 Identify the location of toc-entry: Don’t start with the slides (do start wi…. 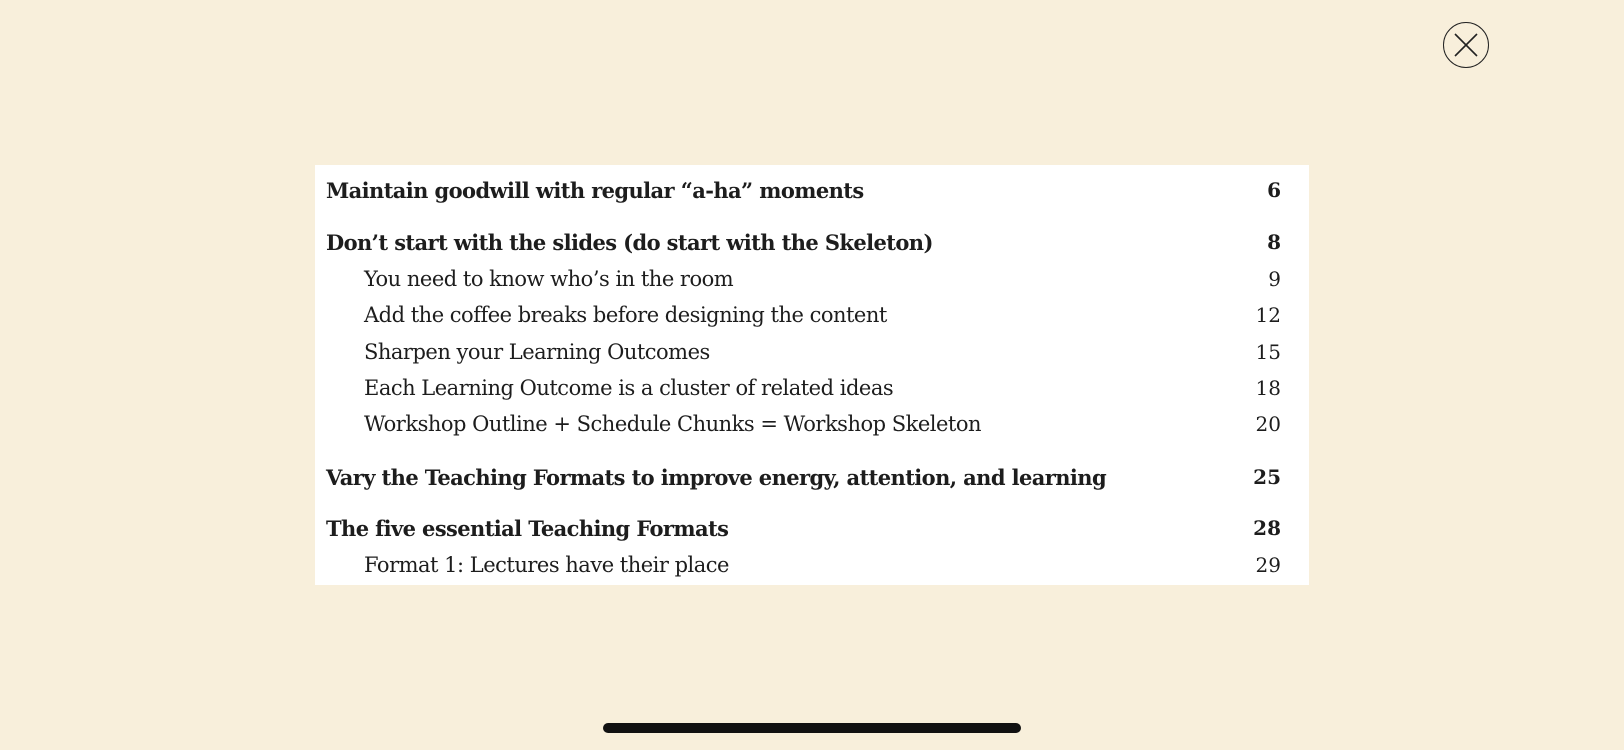
(812, 242).